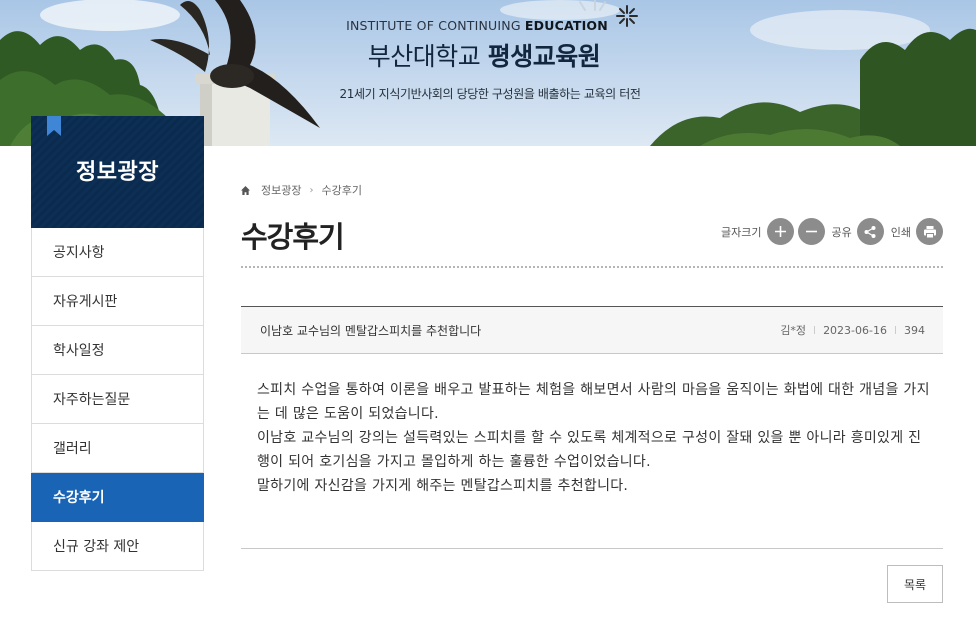  Describe the element at coordinates (311, 190) in the screenshot. I see `chevron-right-icon: ›` at that location.